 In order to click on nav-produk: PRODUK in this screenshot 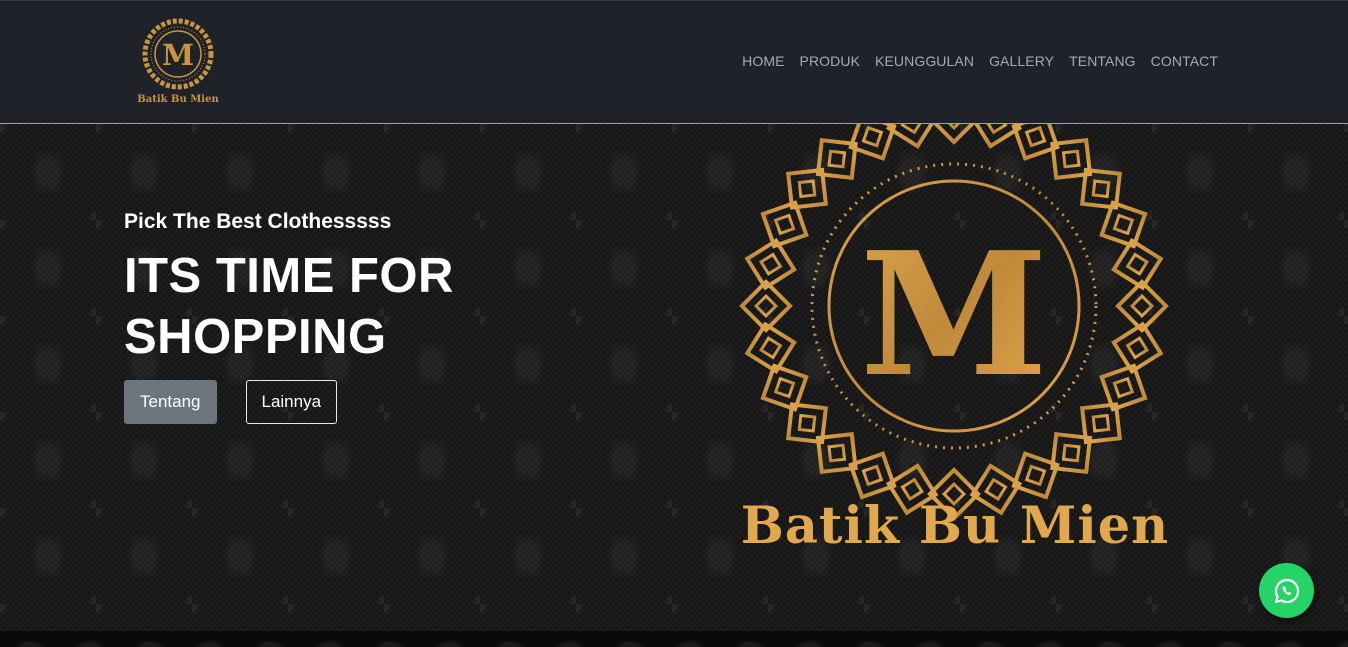, I will do `click(830, 61)`.